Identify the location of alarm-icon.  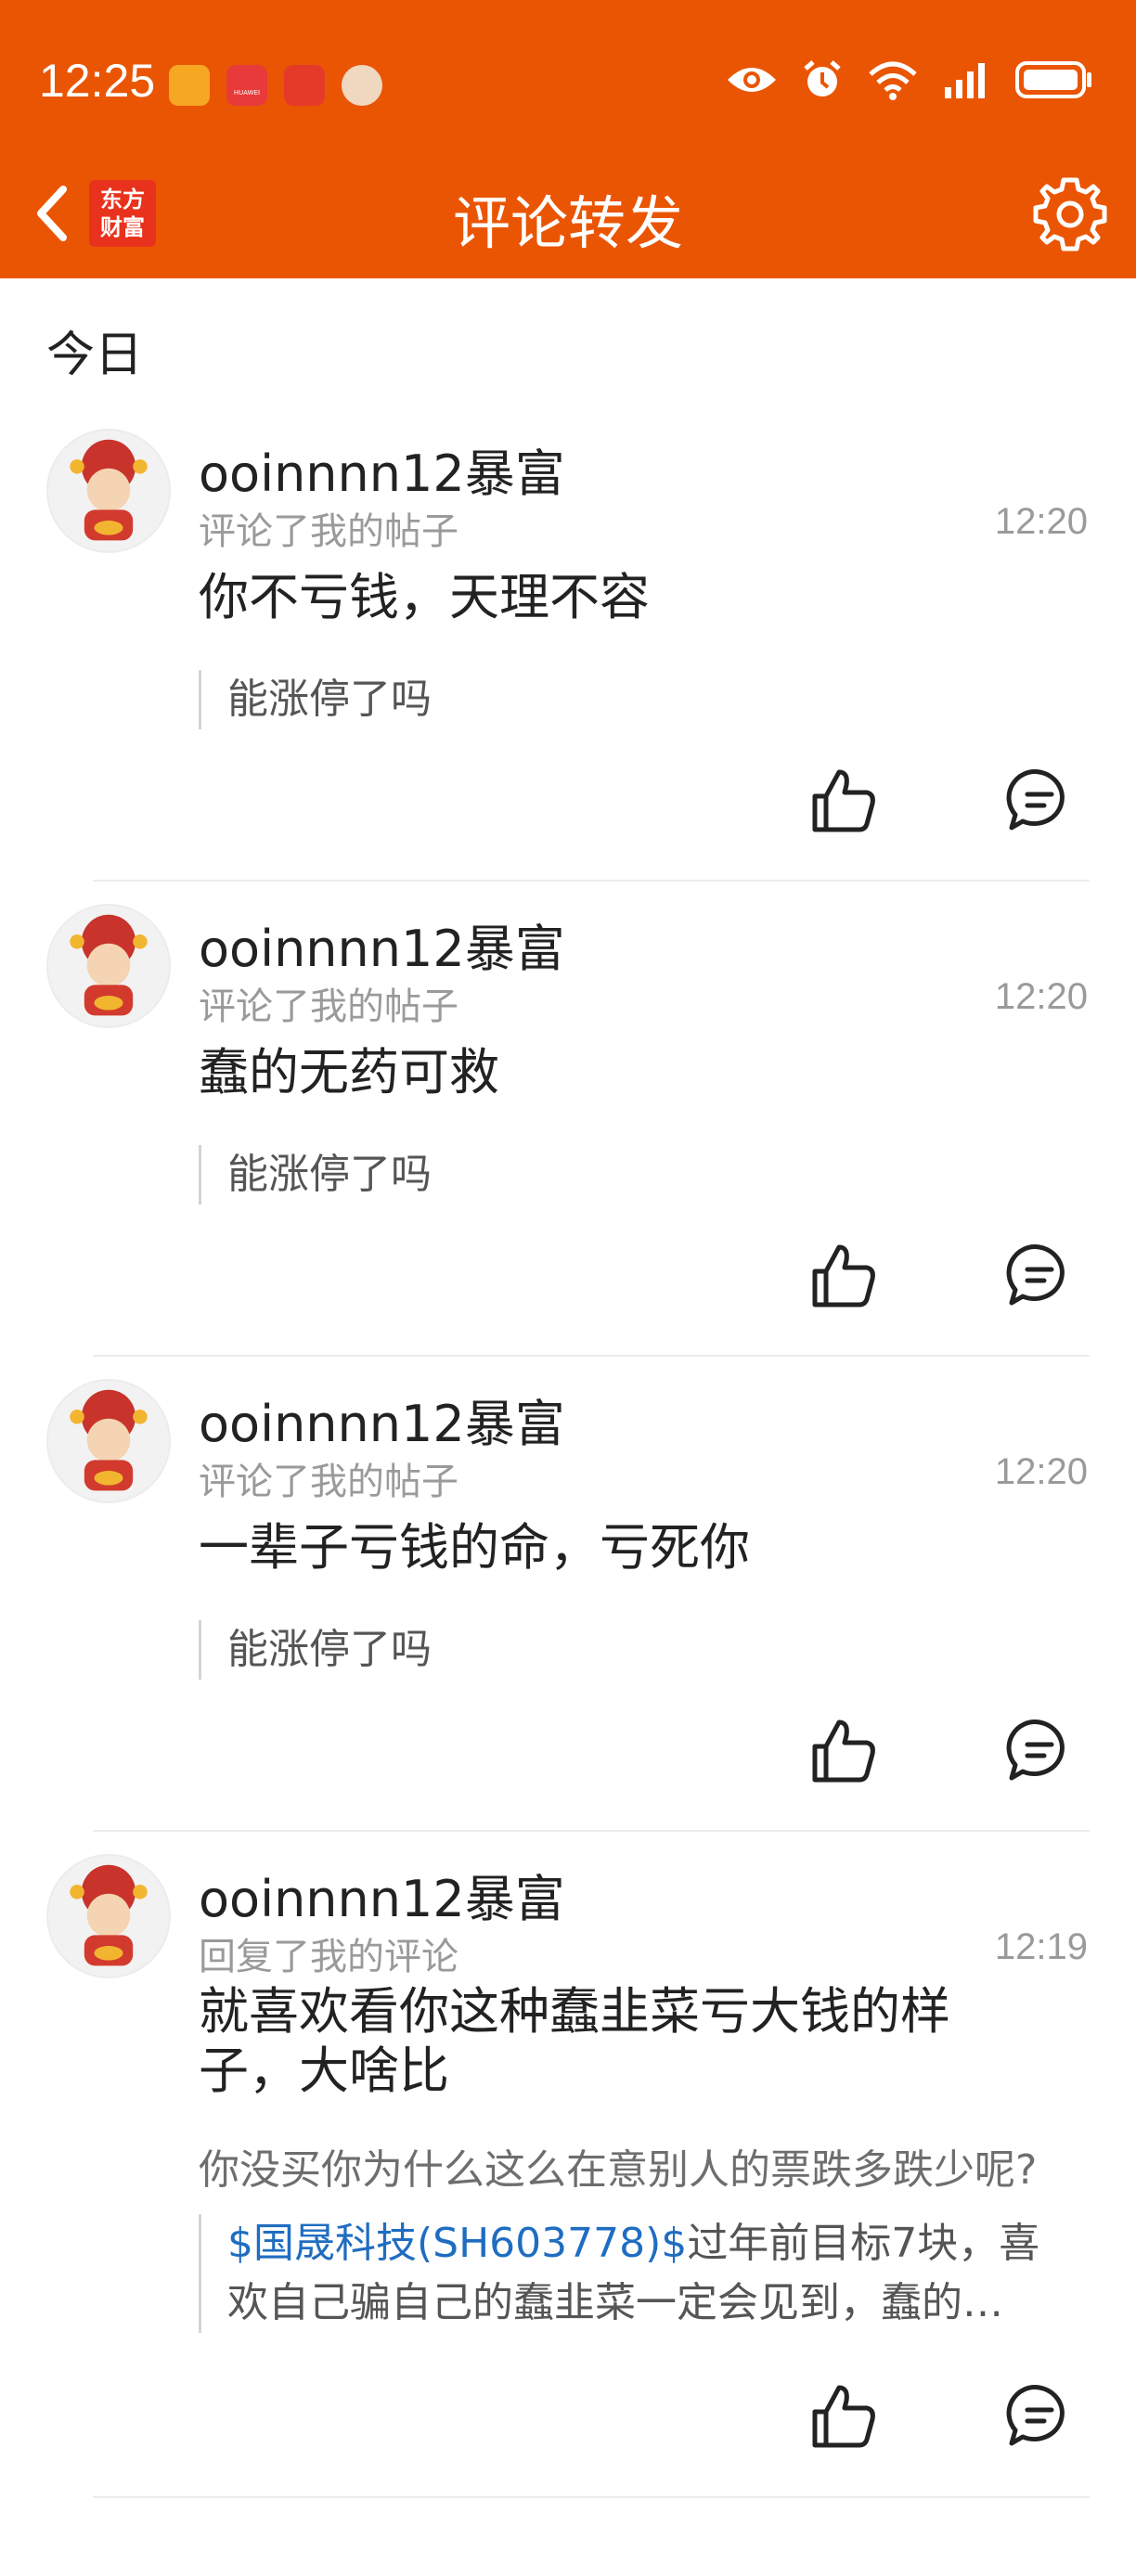
(822, 78).